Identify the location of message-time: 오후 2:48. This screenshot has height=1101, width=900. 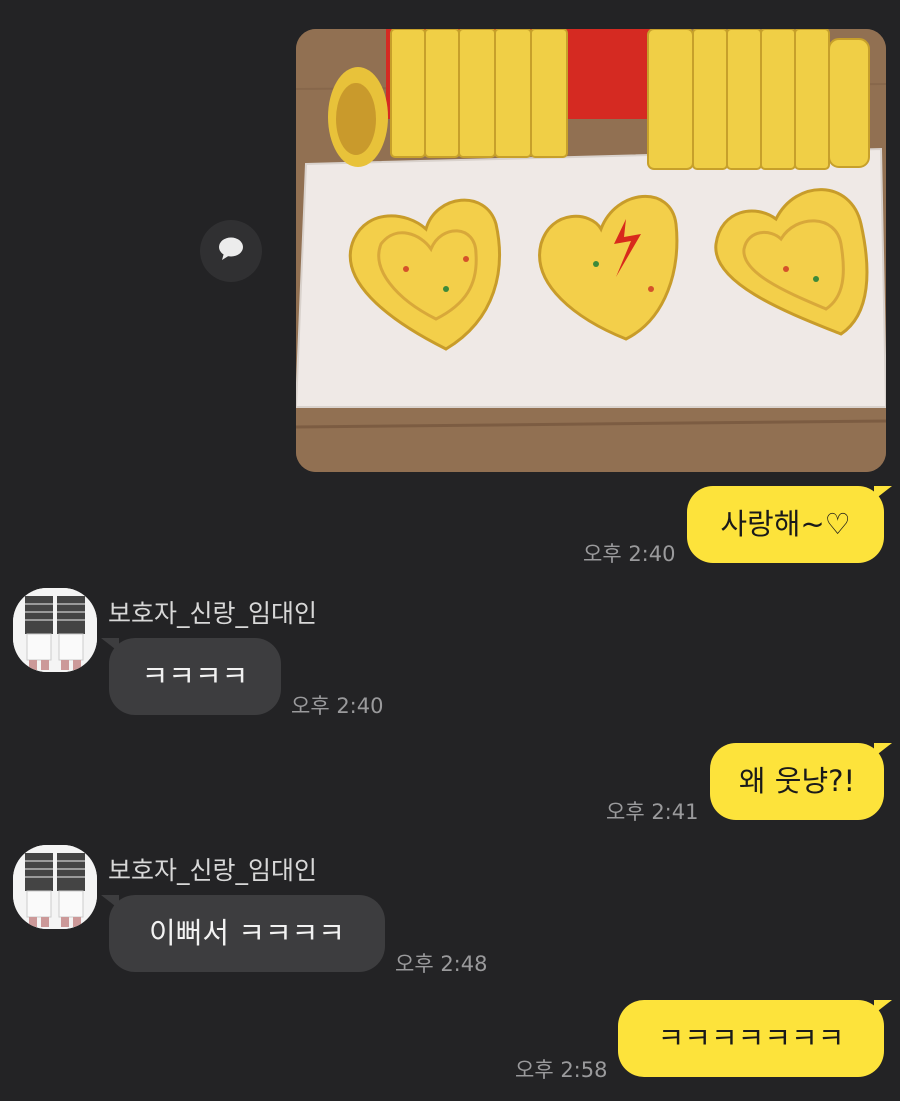
(441, 964).